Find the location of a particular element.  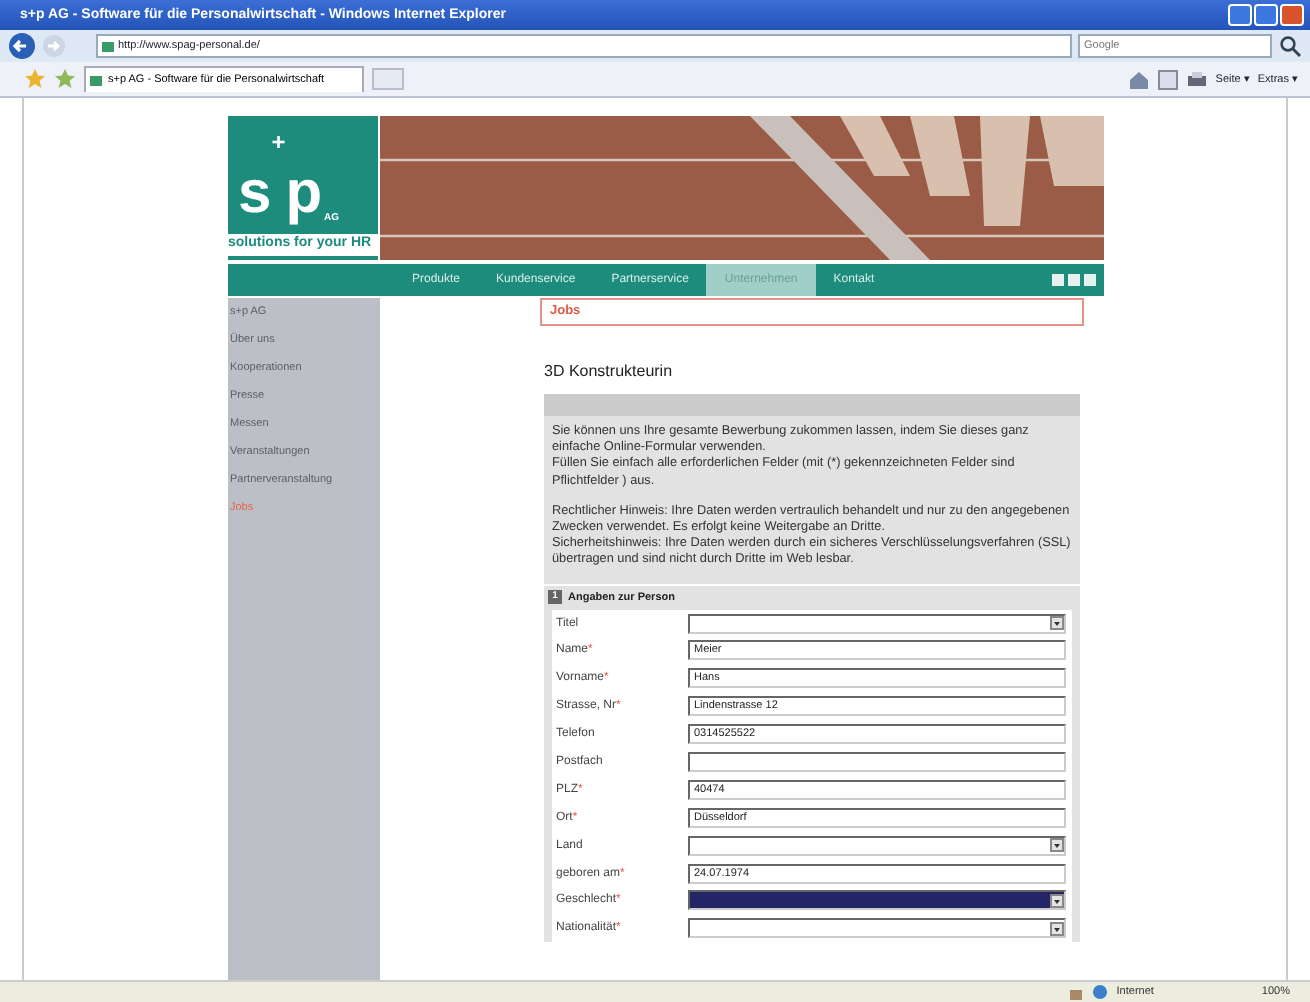

dropdown is located at coordinates (877, 900).